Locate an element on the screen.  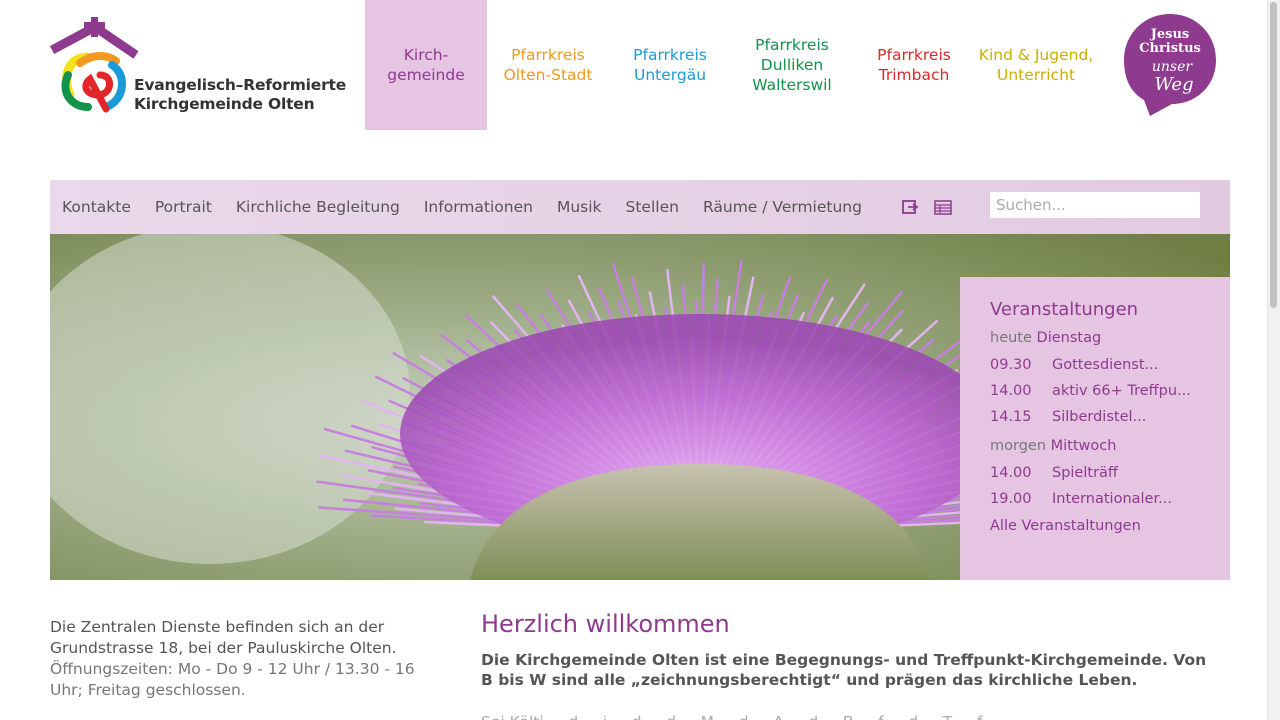
topnav-label: Pfarrkreis Olten-Stadt is located at coordinates (548, 65).